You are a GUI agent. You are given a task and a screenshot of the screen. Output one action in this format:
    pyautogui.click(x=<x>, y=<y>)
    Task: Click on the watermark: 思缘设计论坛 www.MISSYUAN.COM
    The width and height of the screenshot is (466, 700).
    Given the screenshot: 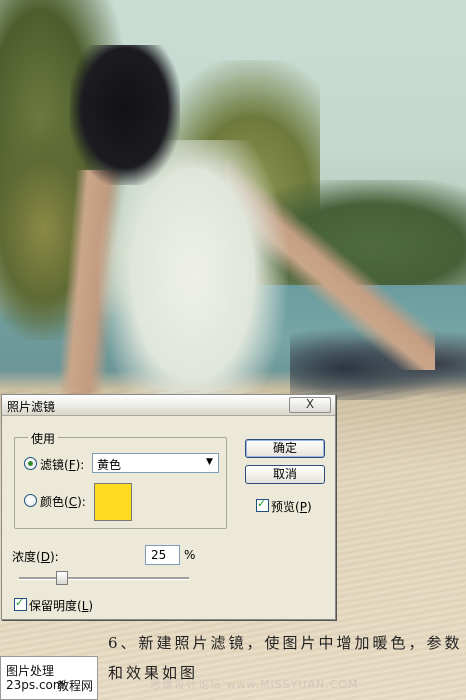 What is the action you would take?
    pyautogui.click(x=254, y=684)
    